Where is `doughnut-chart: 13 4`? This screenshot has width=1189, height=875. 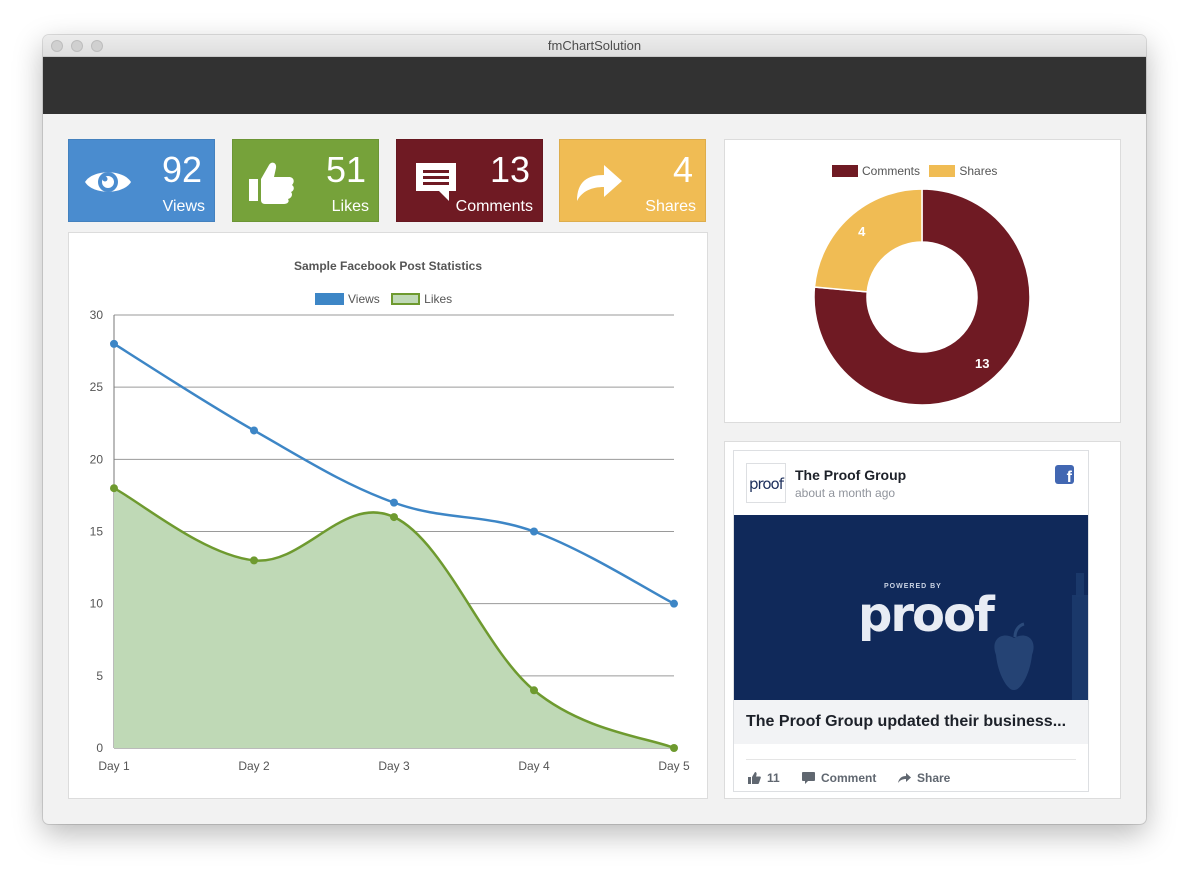 doughnut-chart: 13 4 is located at coordinates (922, 297).